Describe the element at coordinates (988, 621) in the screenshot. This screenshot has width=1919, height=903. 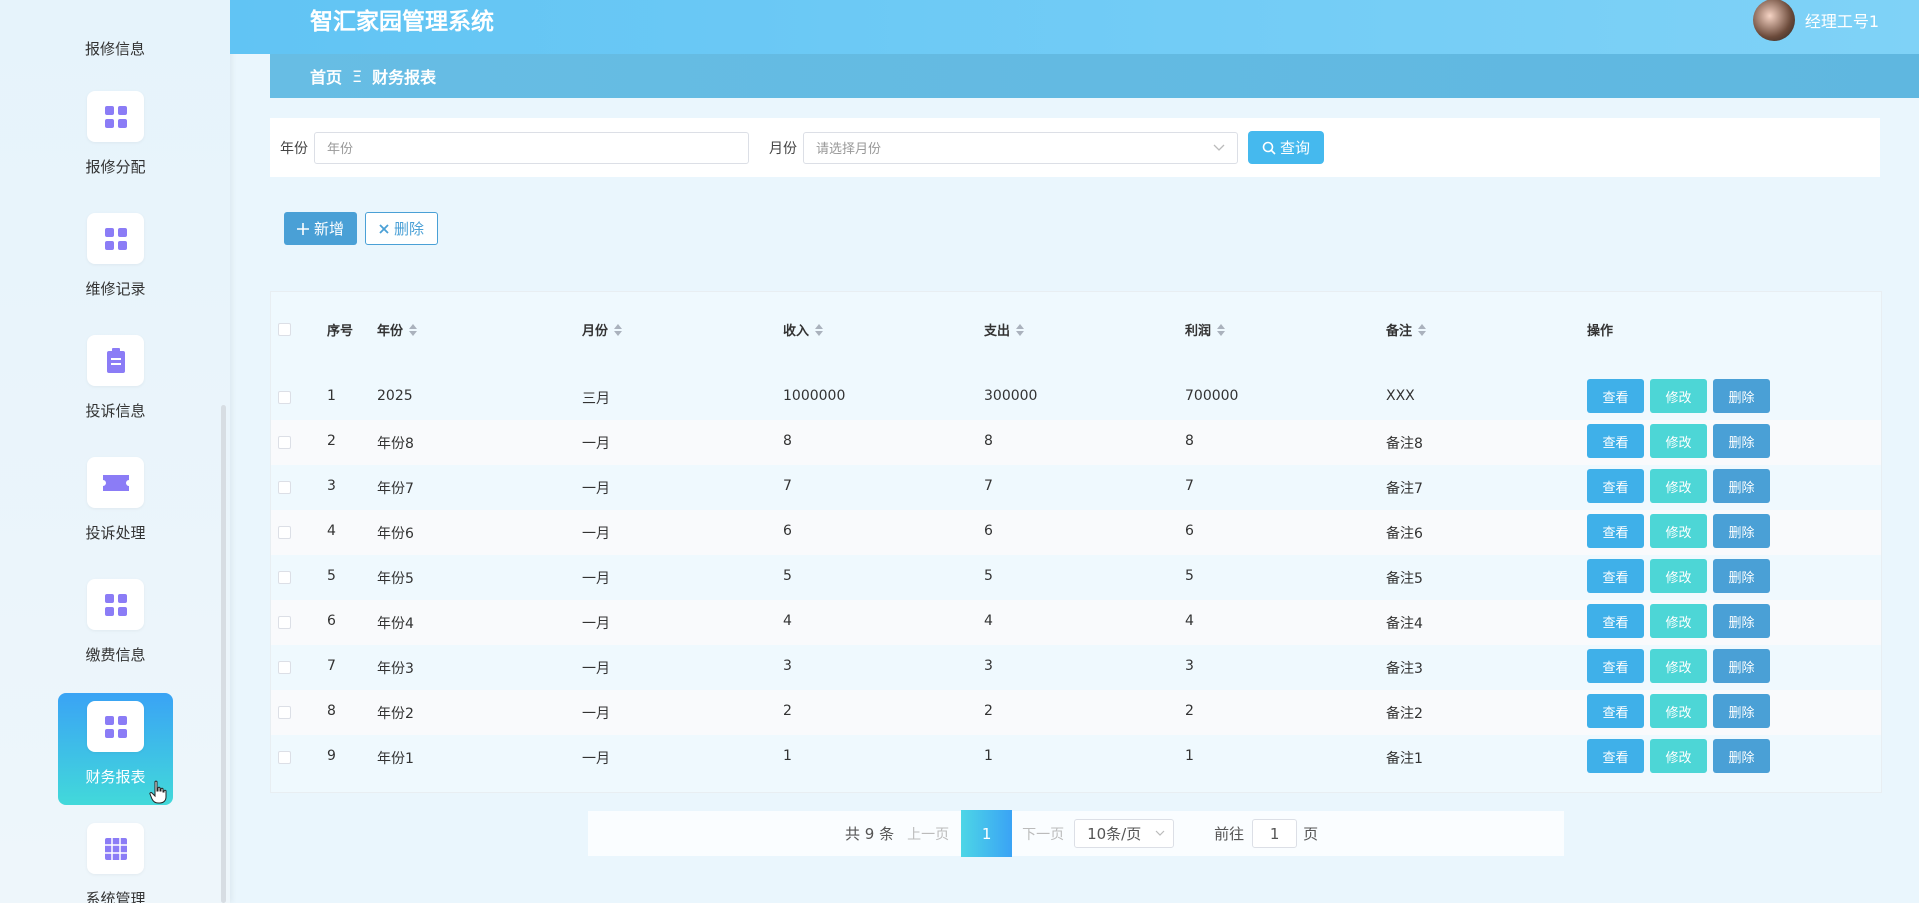
I see `cell-expense: 4` at that location.